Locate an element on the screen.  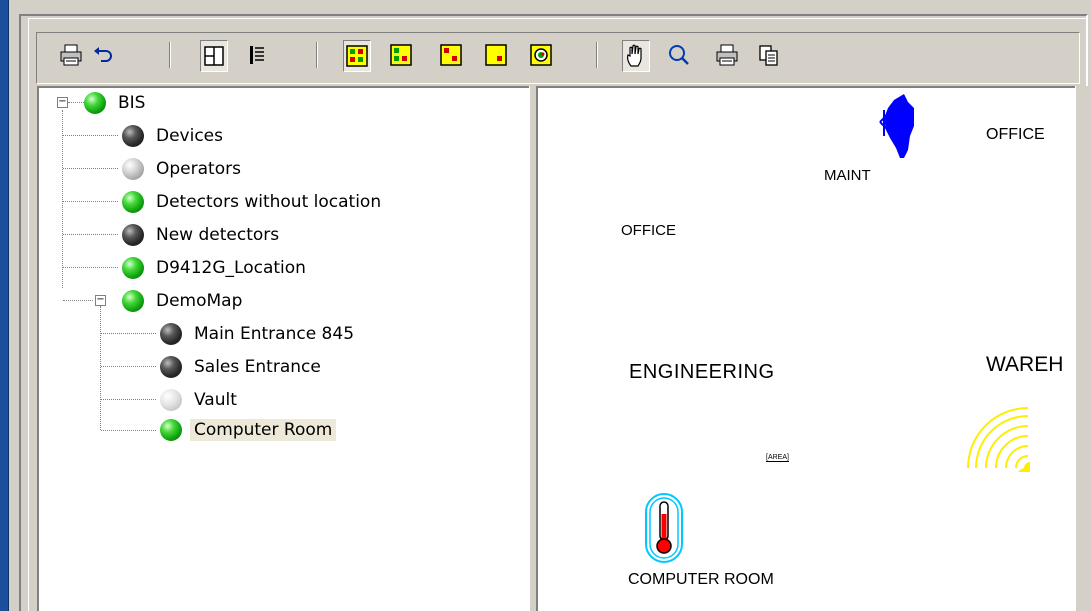
list-view-icon is located at coordinates (257, 55).